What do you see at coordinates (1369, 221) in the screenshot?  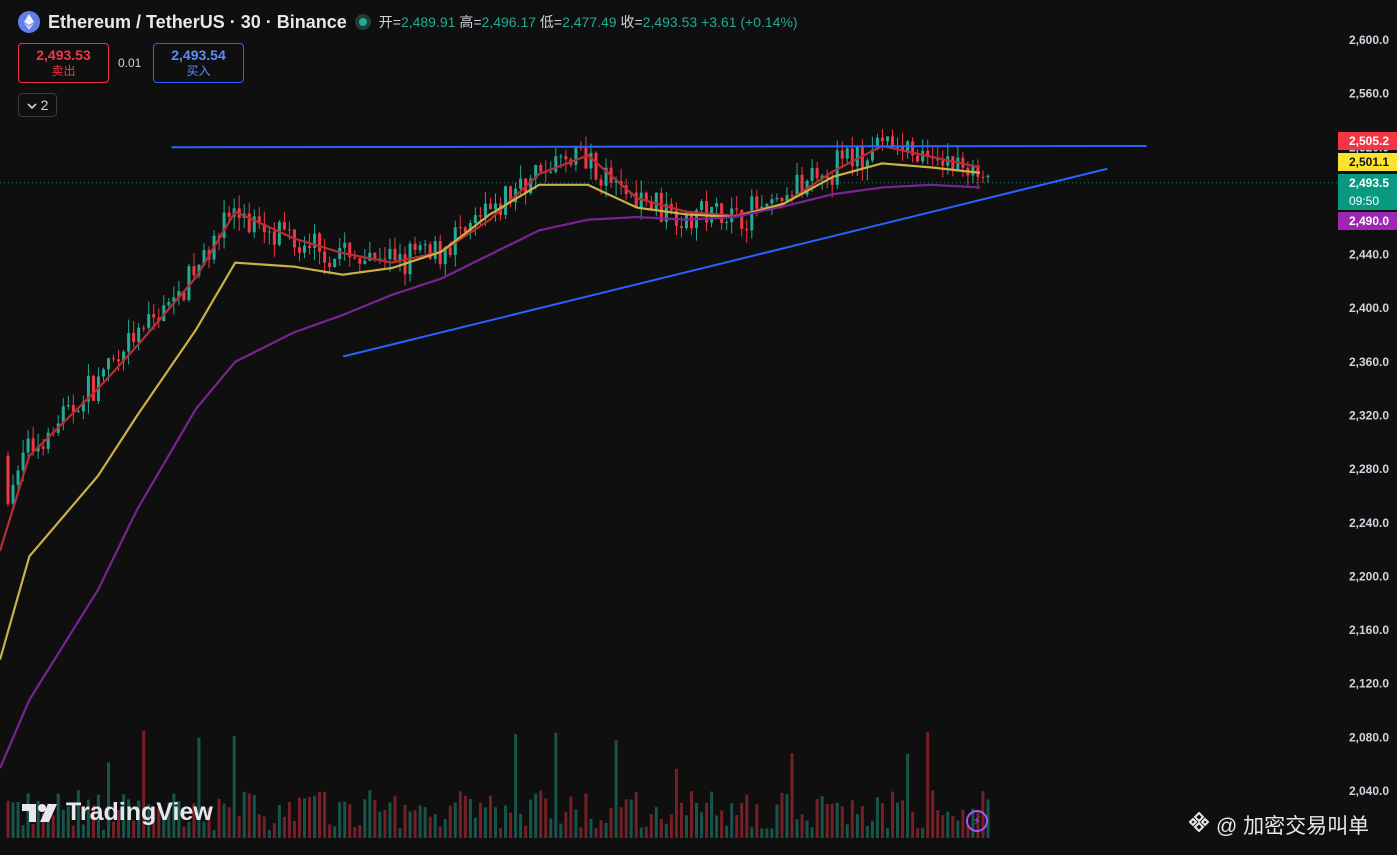 I see `price-tag-purple-ma-value: 2,490.0` at bounding box center [1369, 221].